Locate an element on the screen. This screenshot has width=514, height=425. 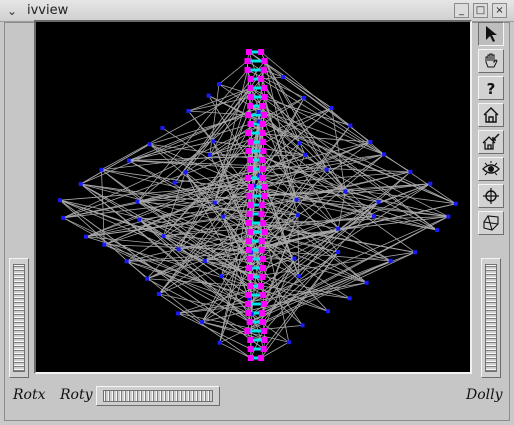
home-button is located at coordinates (491, 115).